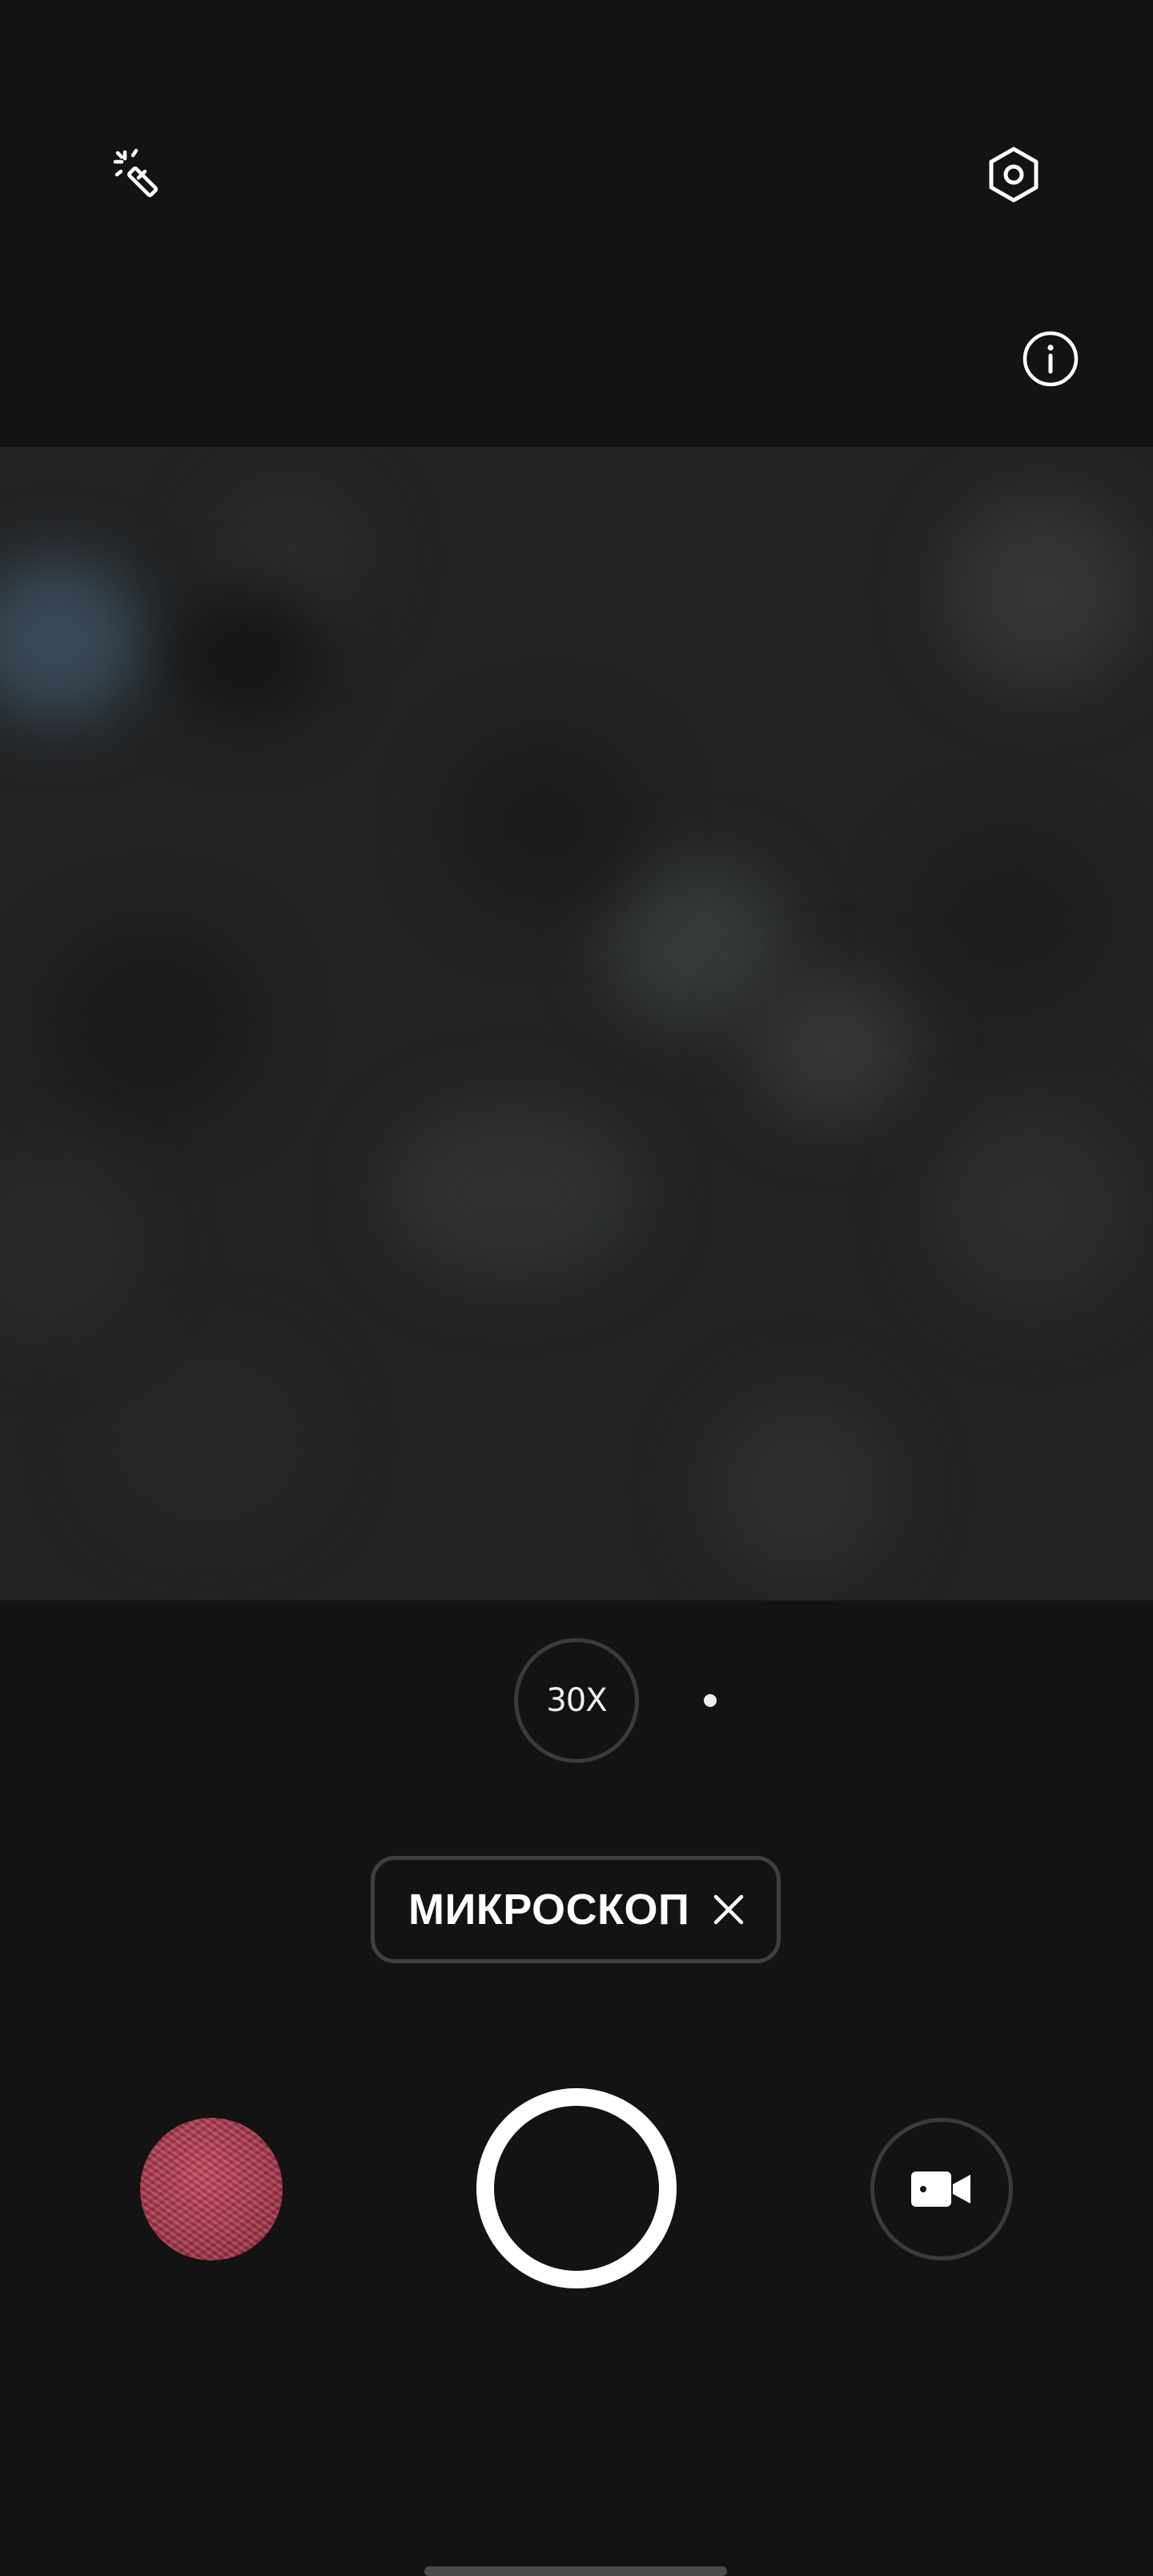  I want to click on gallery-thumbnail-image, so click(212, 2189).